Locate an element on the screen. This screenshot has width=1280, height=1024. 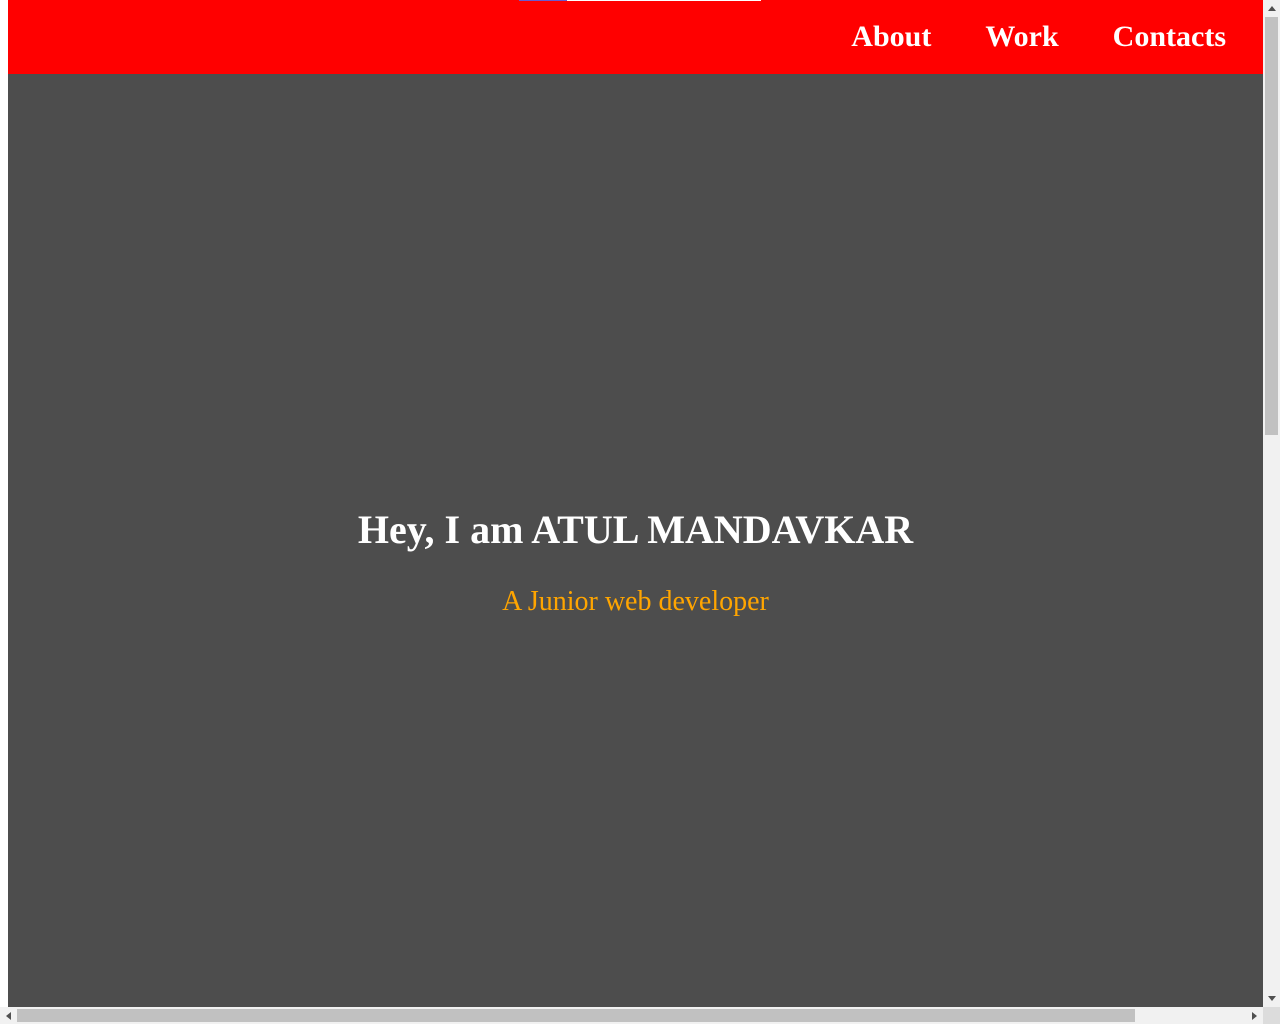
nav-links: About Work Contacts is located at coordinates (1038, 37).